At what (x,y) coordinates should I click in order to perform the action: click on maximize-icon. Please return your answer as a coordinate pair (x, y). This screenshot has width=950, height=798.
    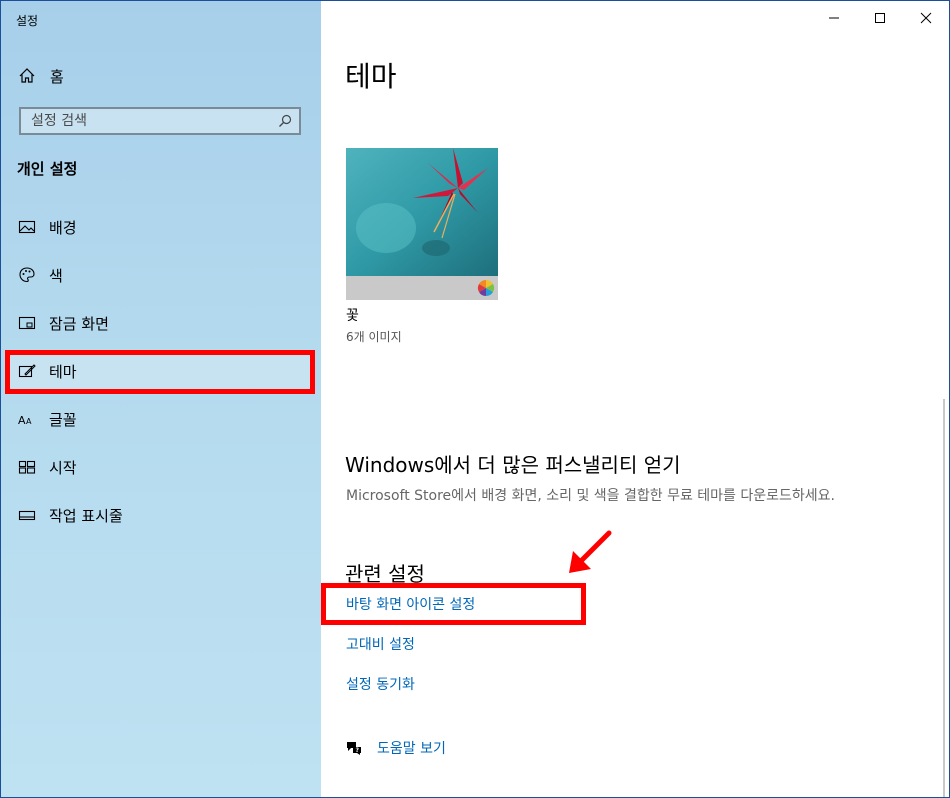
    Looking at the image, I should click on (880, 18).